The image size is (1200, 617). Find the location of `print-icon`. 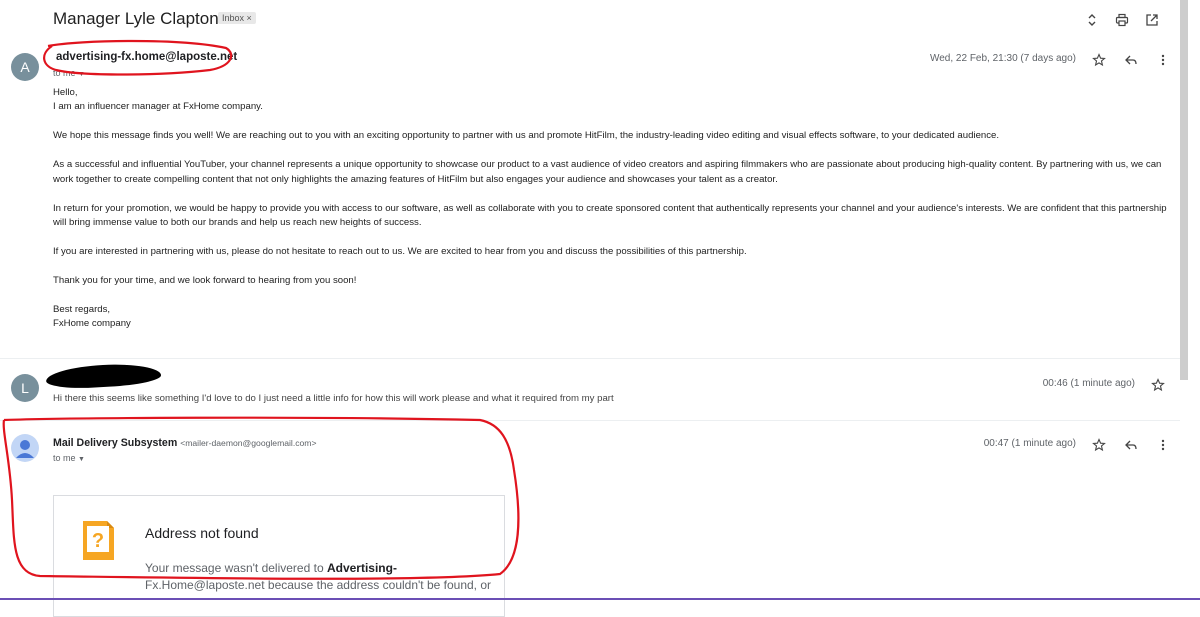

print-icon is located at coordinates (1122, 20).